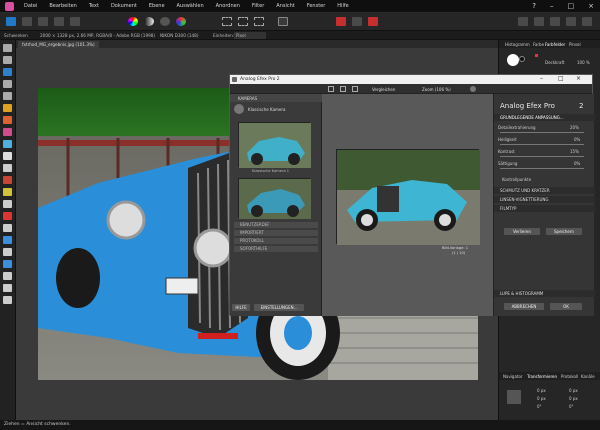  I want to click on section-history: PROTOKOLL, so click(276, 241).